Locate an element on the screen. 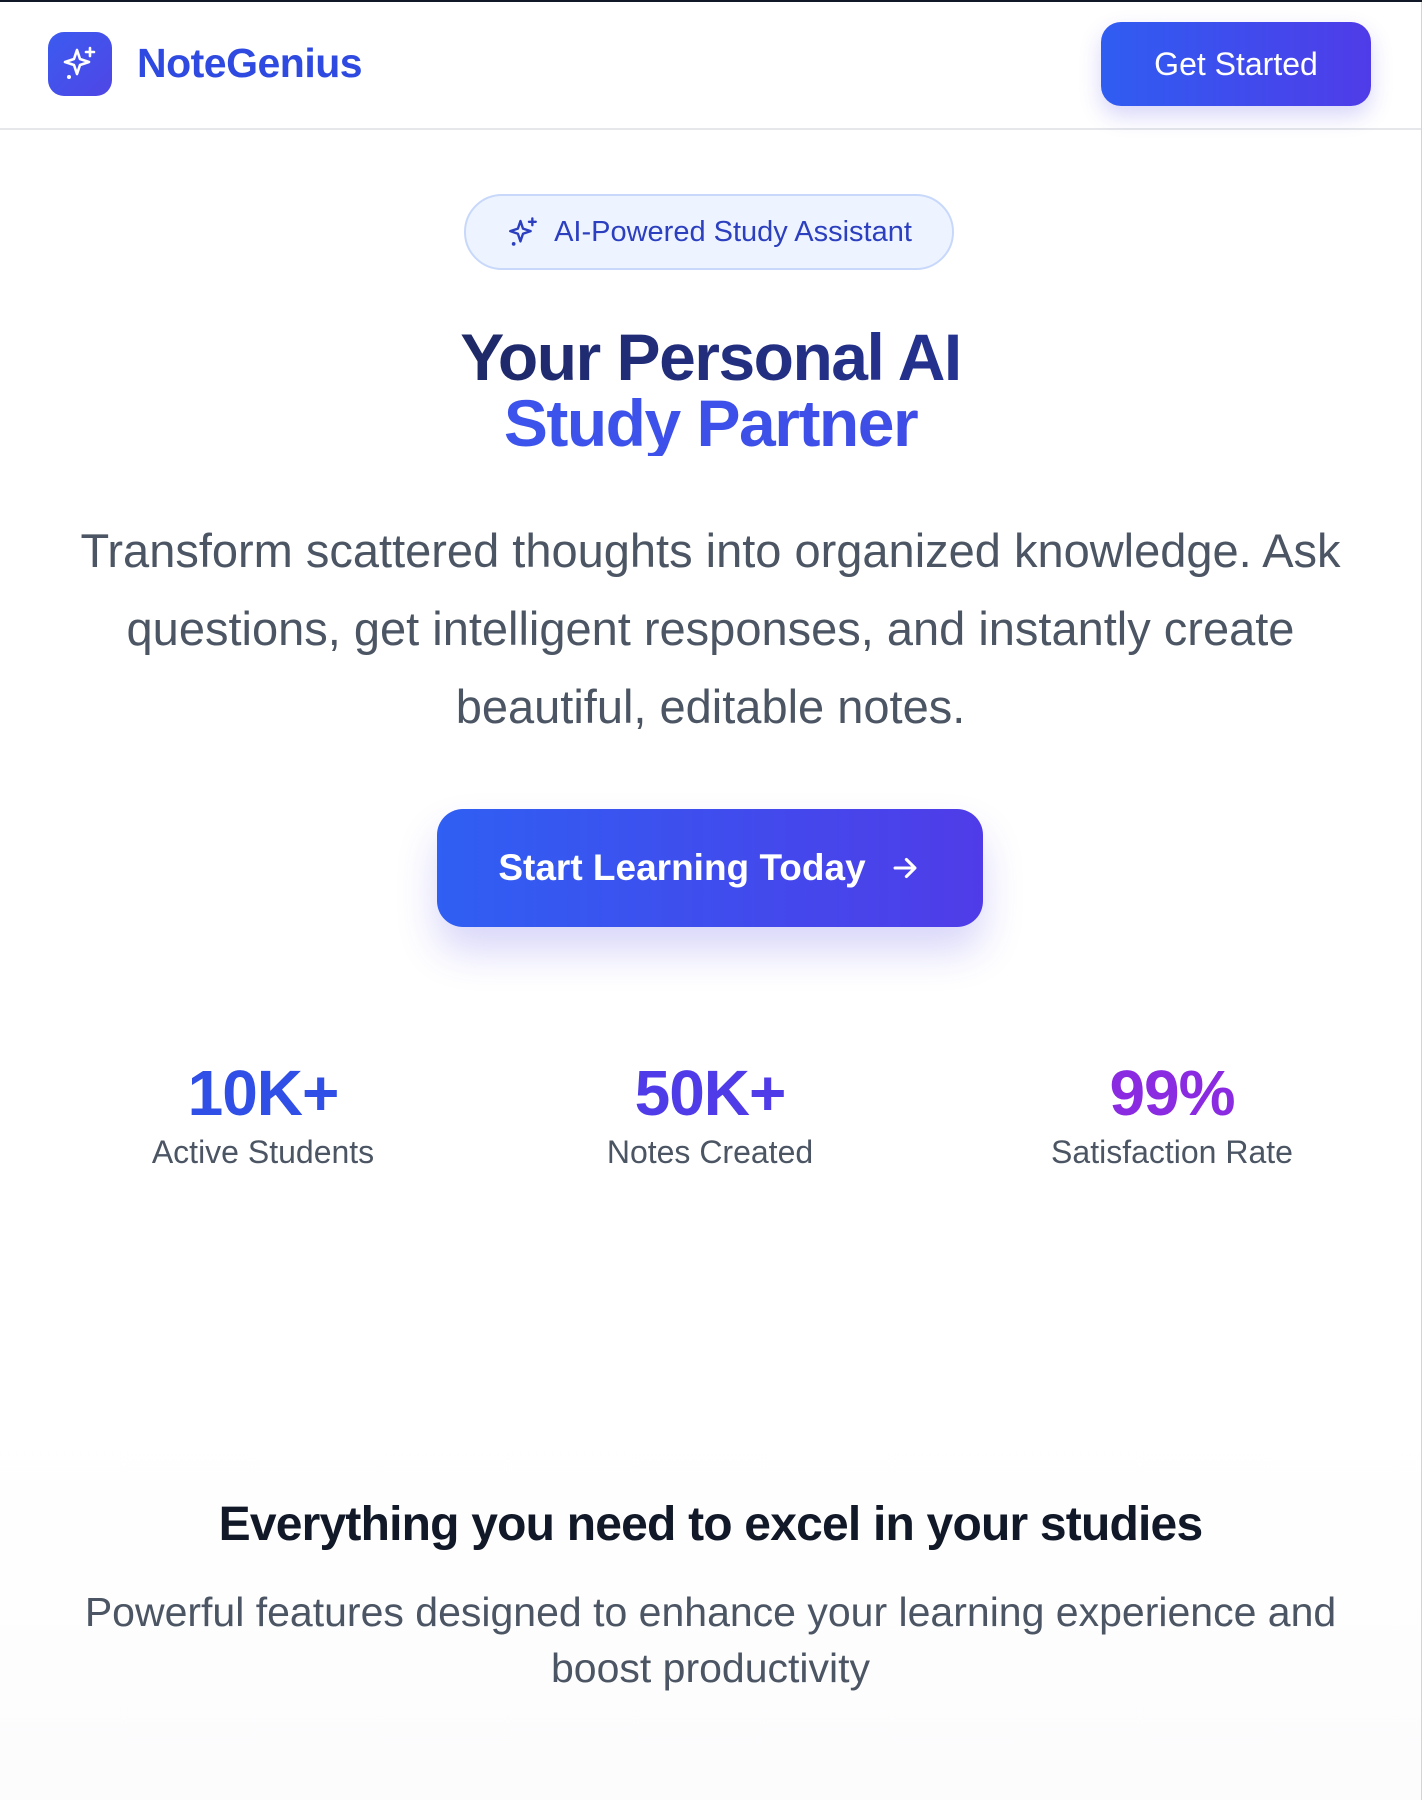 This screenshot has width=1422, height=1800. stat-value: 50K+ is located at coordinates (710, 1093).